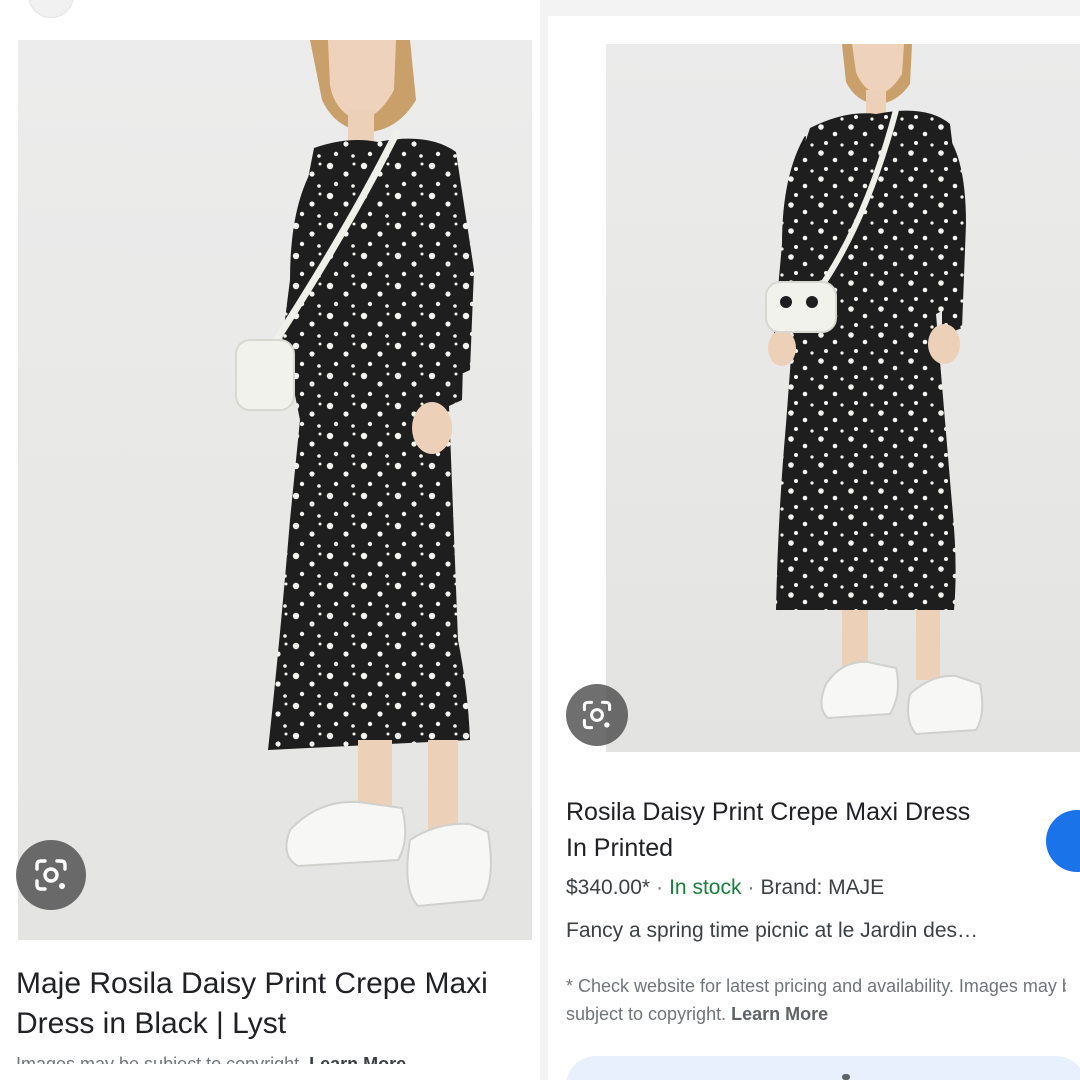 The width and height of the screenshot is (1080, 1080). I want to click on google-lens-button-left, so click(51, 875).